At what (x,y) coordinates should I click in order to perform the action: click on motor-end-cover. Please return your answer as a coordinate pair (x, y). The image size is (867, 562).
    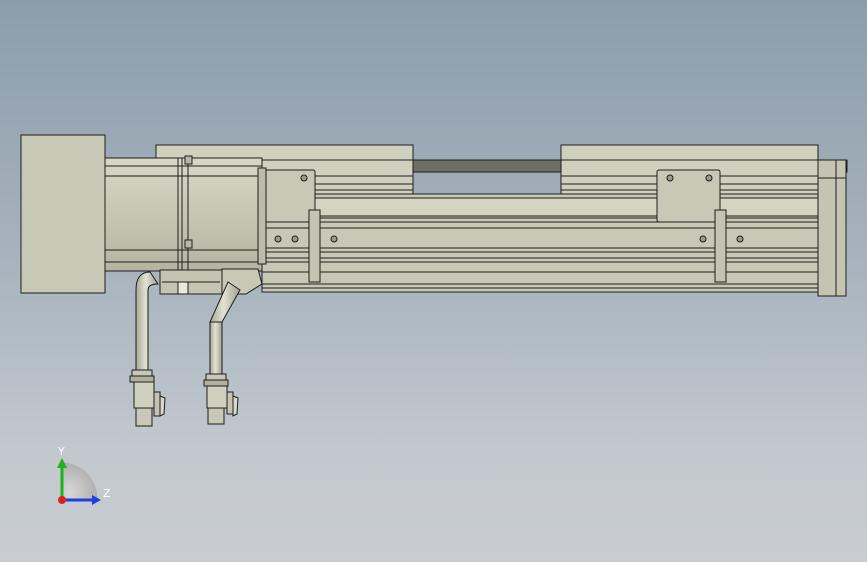
    Looking at the image, I should click on (63, 214).